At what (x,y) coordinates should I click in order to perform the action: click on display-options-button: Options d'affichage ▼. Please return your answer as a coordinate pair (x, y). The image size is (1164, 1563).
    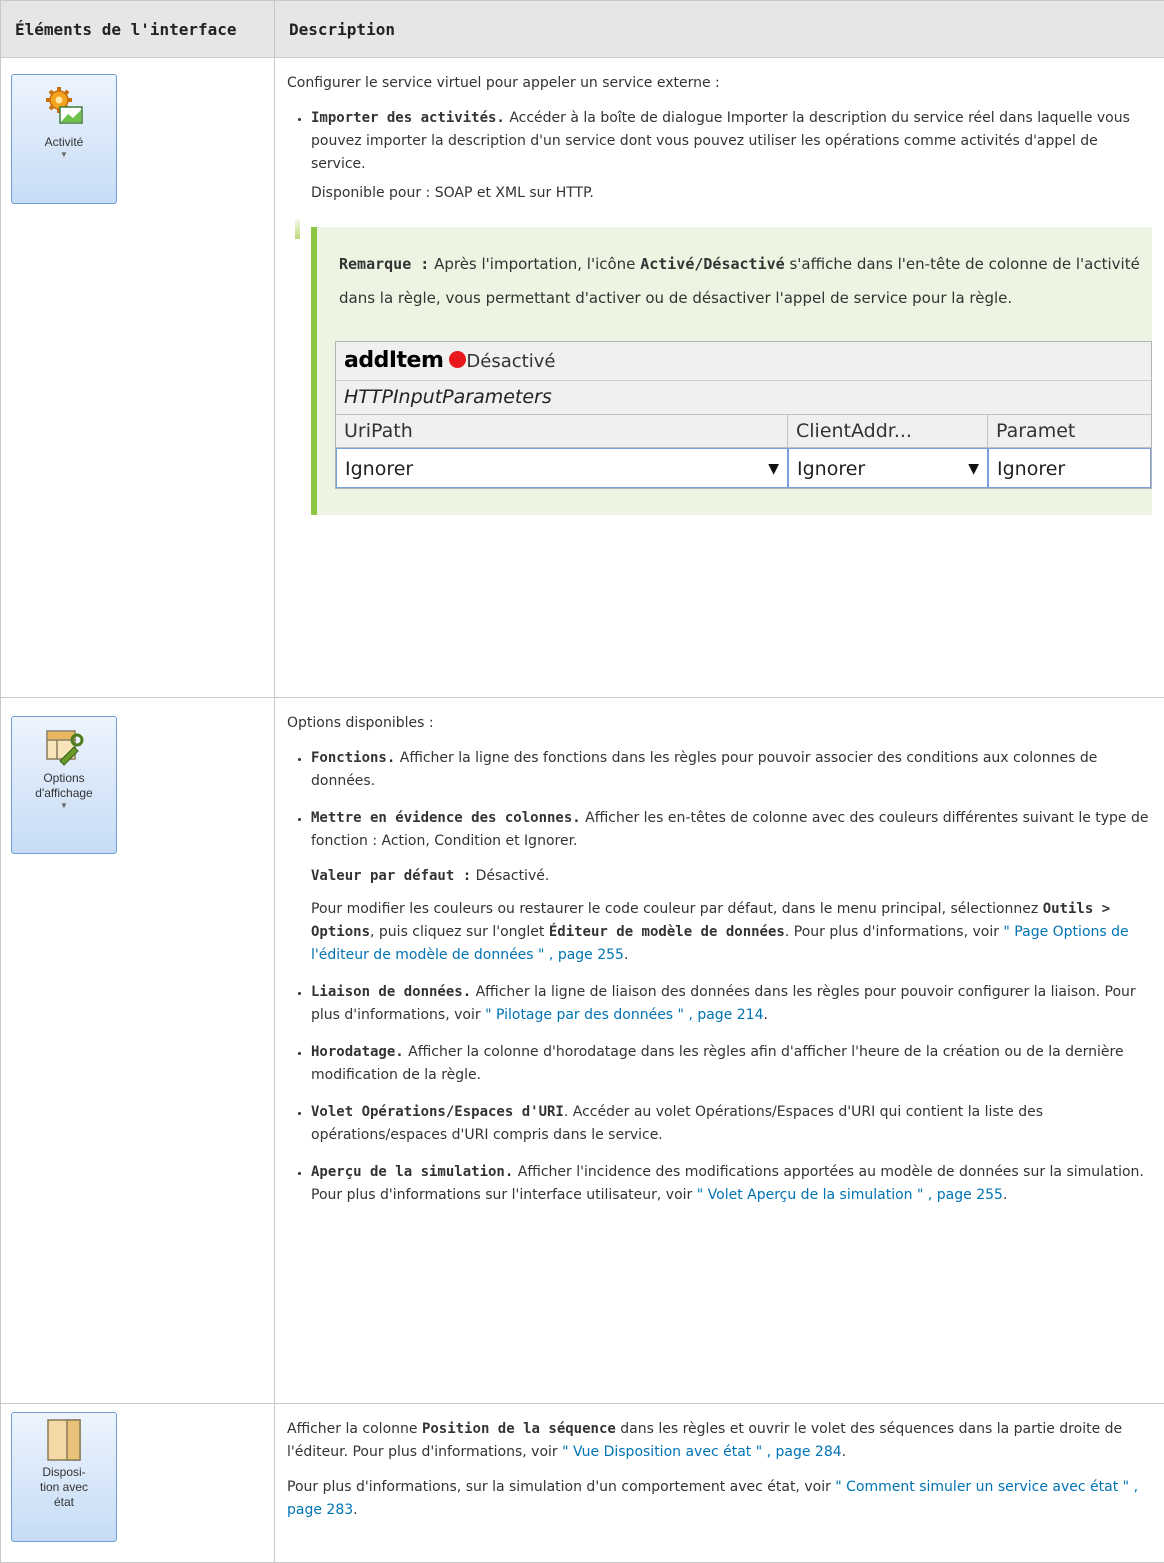
    Looking at the image, I should click on (64, 785).